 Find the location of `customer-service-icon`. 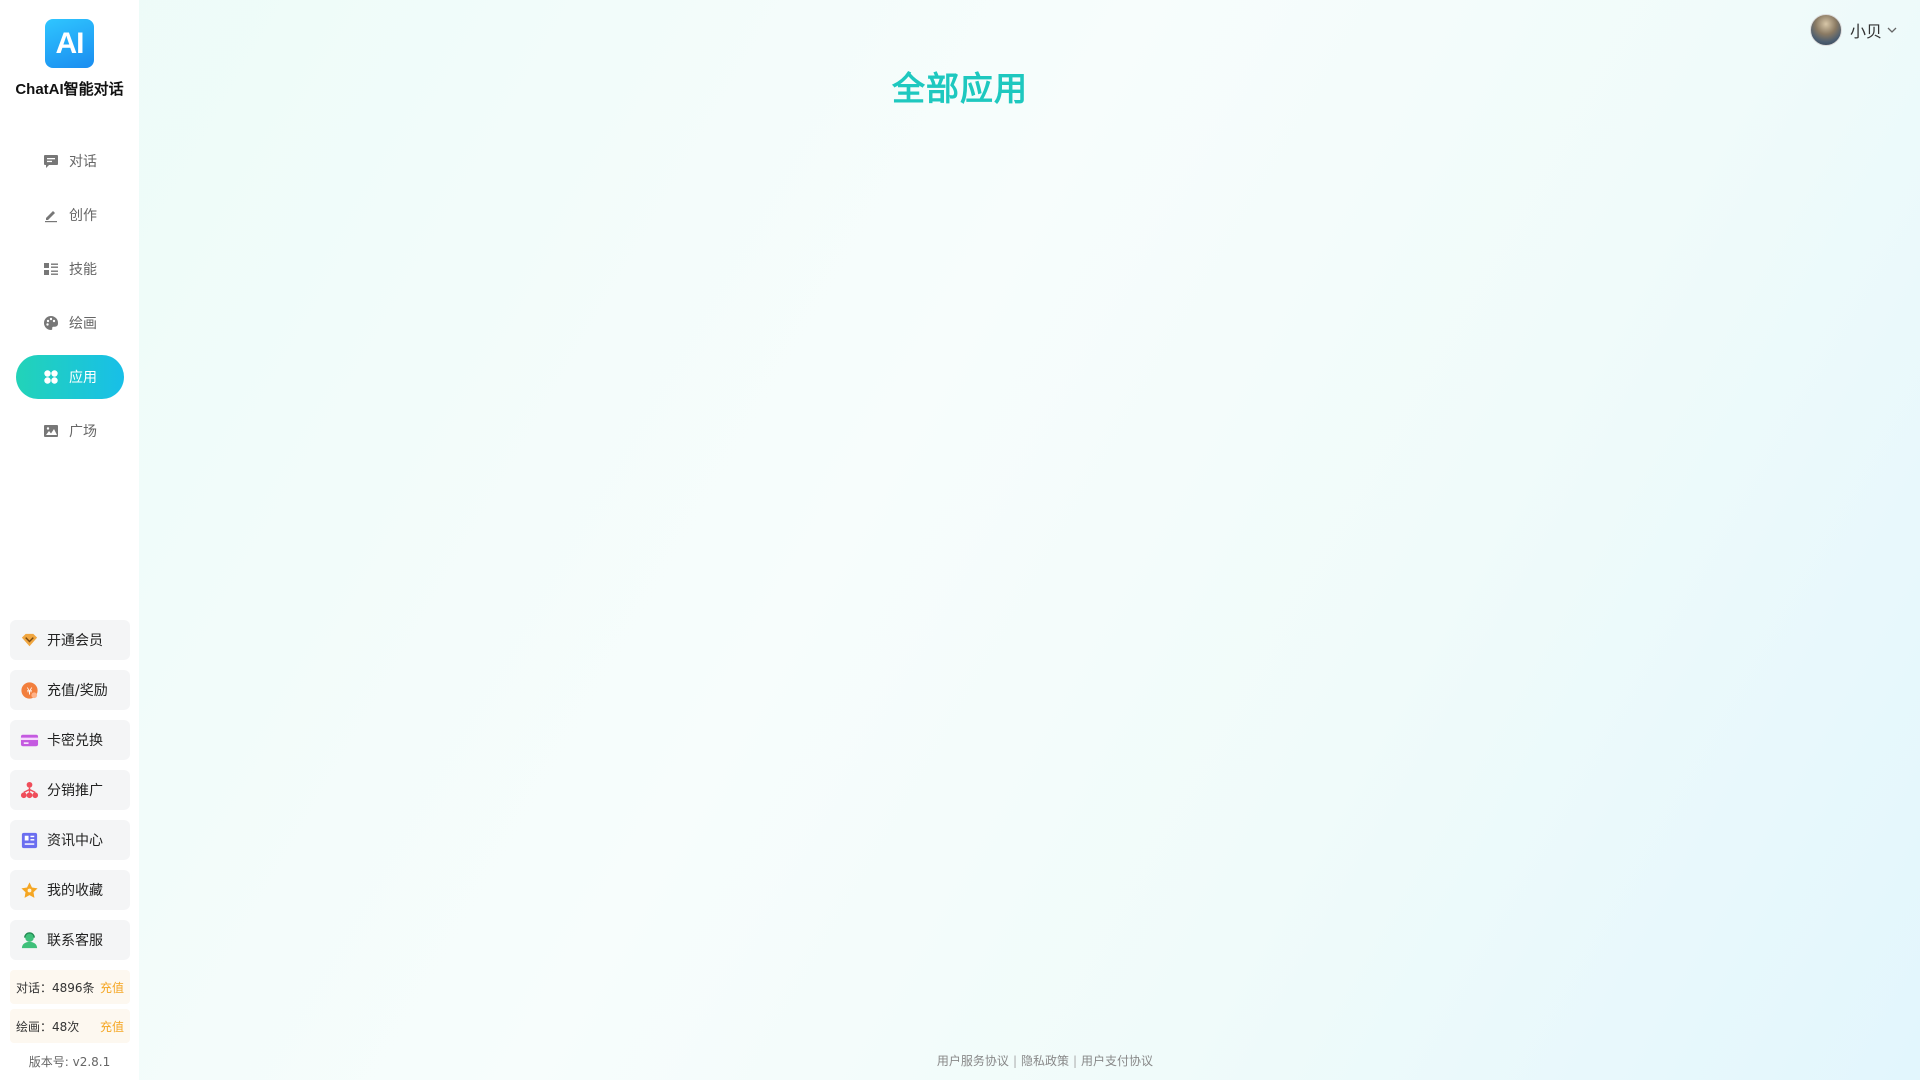

customer-service-icon is located at coordinates (29, 940).